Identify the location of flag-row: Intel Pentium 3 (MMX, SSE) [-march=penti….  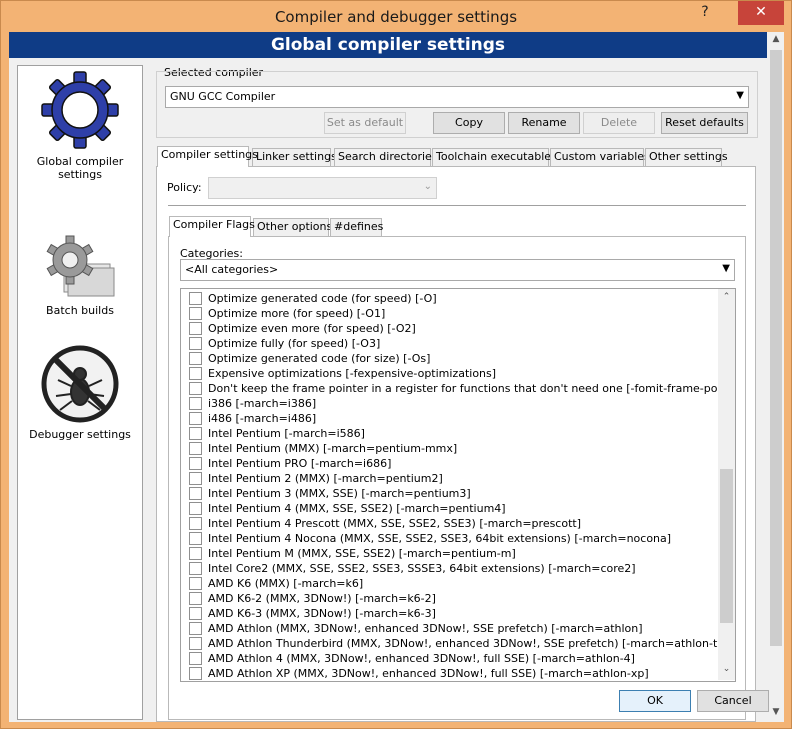
(330, 493).